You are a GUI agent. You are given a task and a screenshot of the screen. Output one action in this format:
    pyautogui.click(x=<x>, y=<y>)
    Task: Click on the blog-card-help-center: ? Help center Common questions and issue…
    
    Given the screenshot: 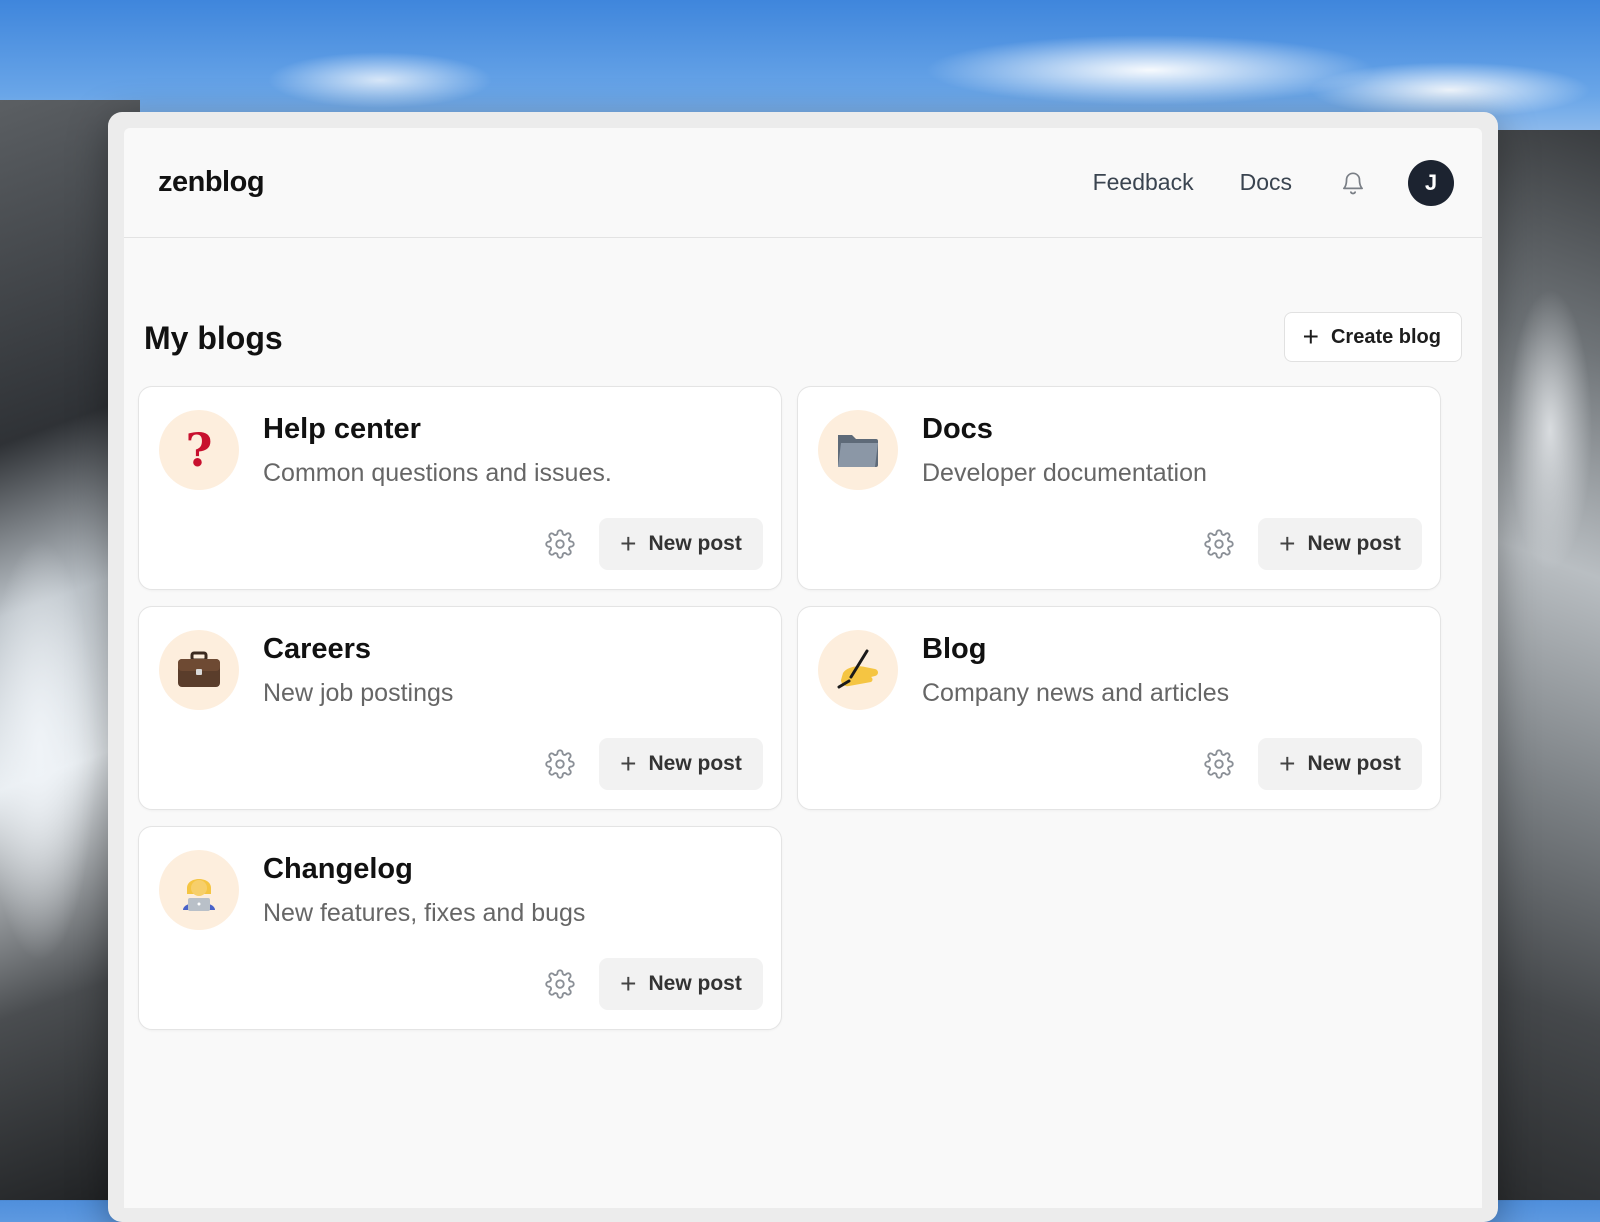 What is the action you would take?
    pyautogui.click(x=460, y=488)
    